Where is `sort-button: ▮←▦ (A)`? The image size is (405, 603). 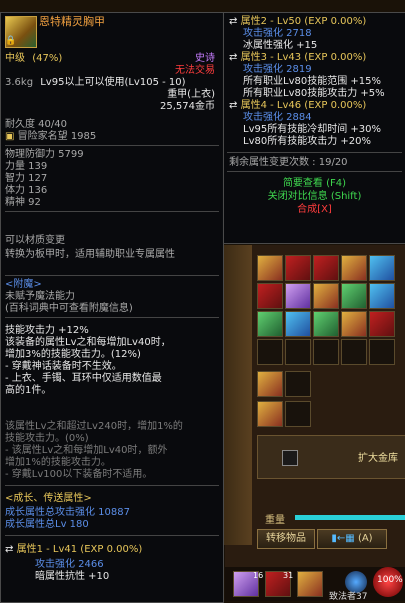
sort-button: ▮←▦ (A) is located at coordinates (352, 539).